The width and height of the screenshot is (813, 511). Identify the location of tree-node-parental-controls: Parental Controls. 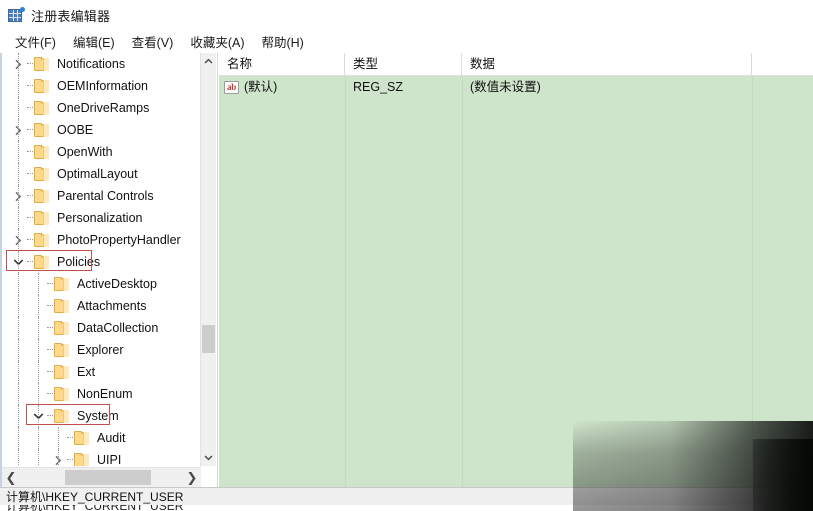
(100, 196).